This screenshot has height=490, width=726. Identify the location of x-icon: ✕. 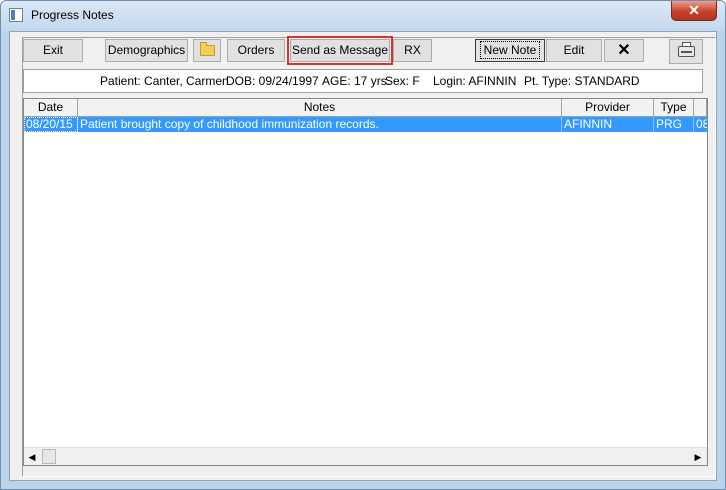
(624, 50).